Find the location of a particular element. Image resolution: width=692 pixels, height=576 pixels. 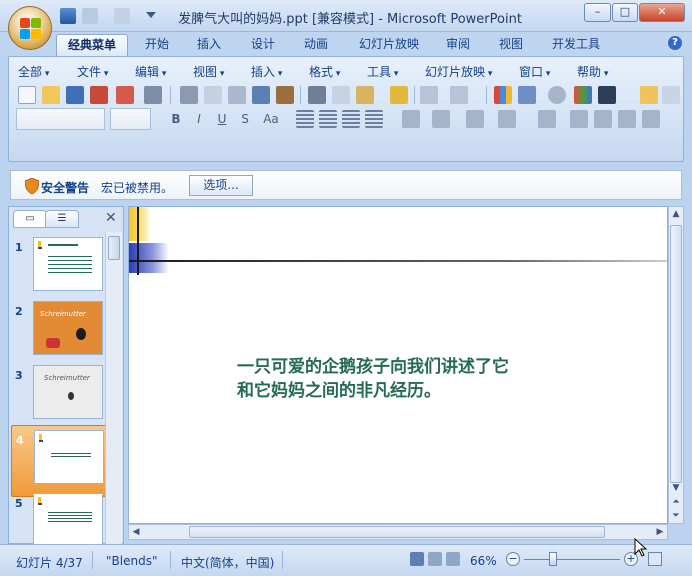

close-button: ✕ is located at coordinates (662, 12).